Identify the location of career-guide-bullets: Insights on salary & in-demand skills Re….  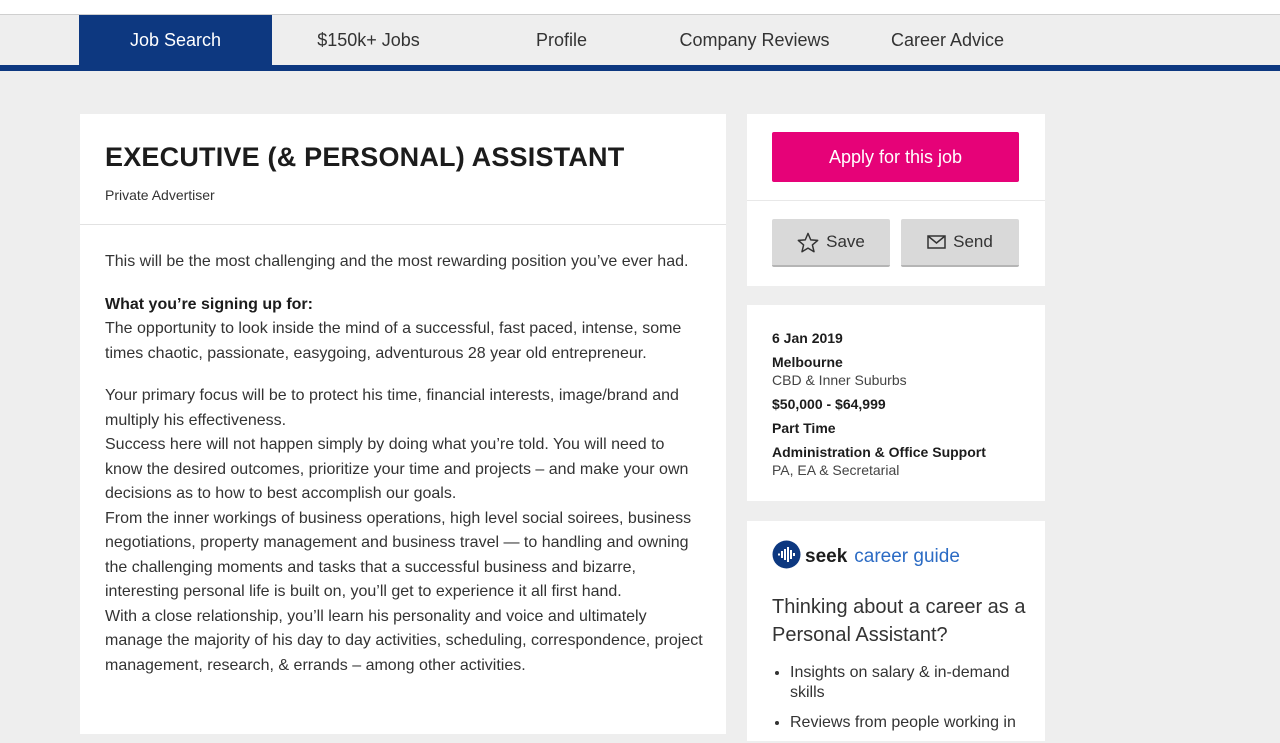
(908, 703).